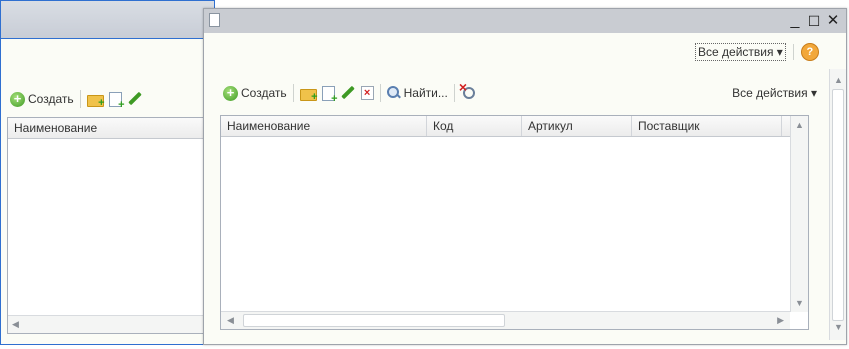 Image resolution: width=849 pixels, height=349 pixels. I want to click on bg-copy-button, so click(115, 99).